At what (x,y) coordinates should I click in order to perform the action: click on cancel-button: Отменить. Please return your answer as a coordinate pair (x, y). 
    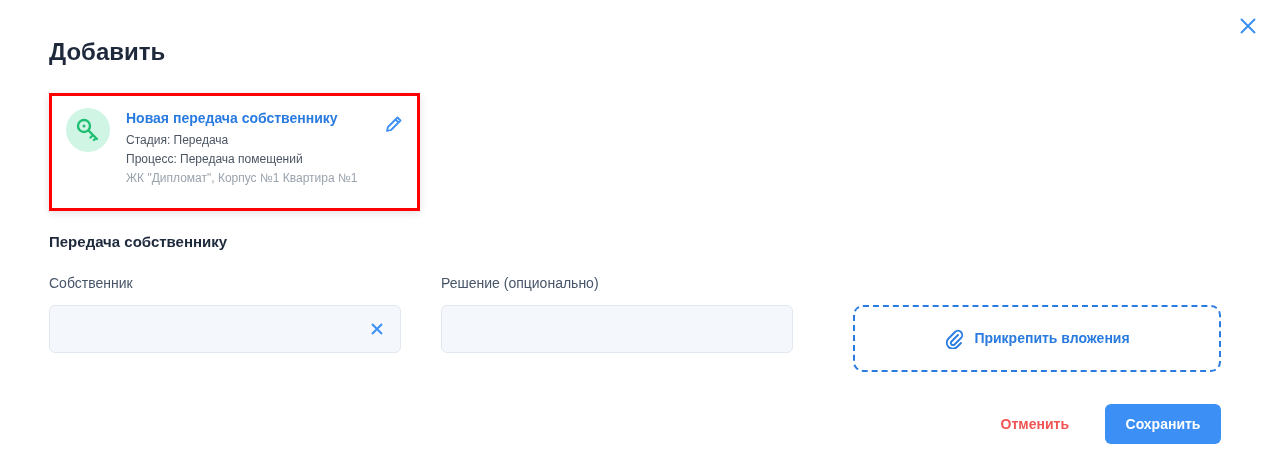
    Looking at the image, I should click on (1034, 424).